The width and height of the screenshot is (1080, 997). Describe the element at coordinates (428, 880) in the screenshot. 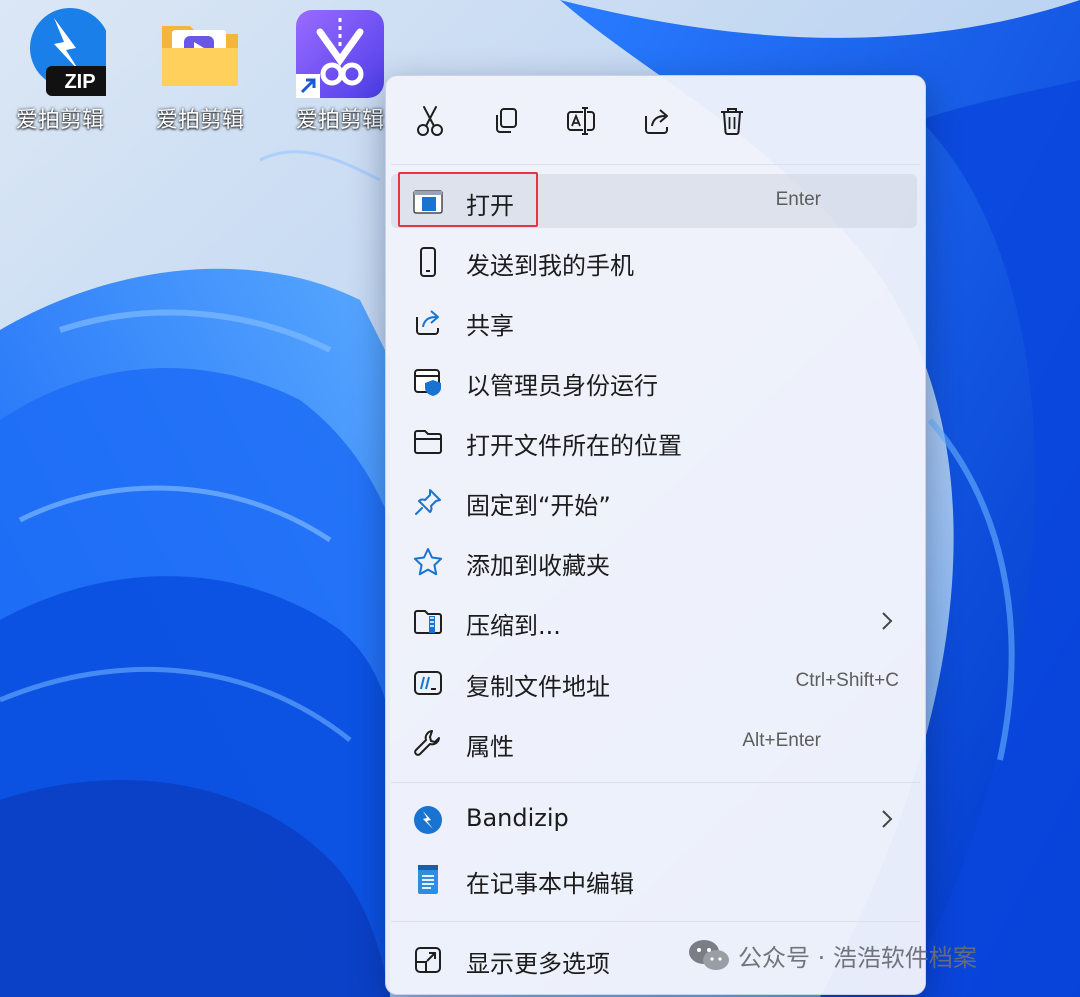

I see `notepad-icon` at that location.